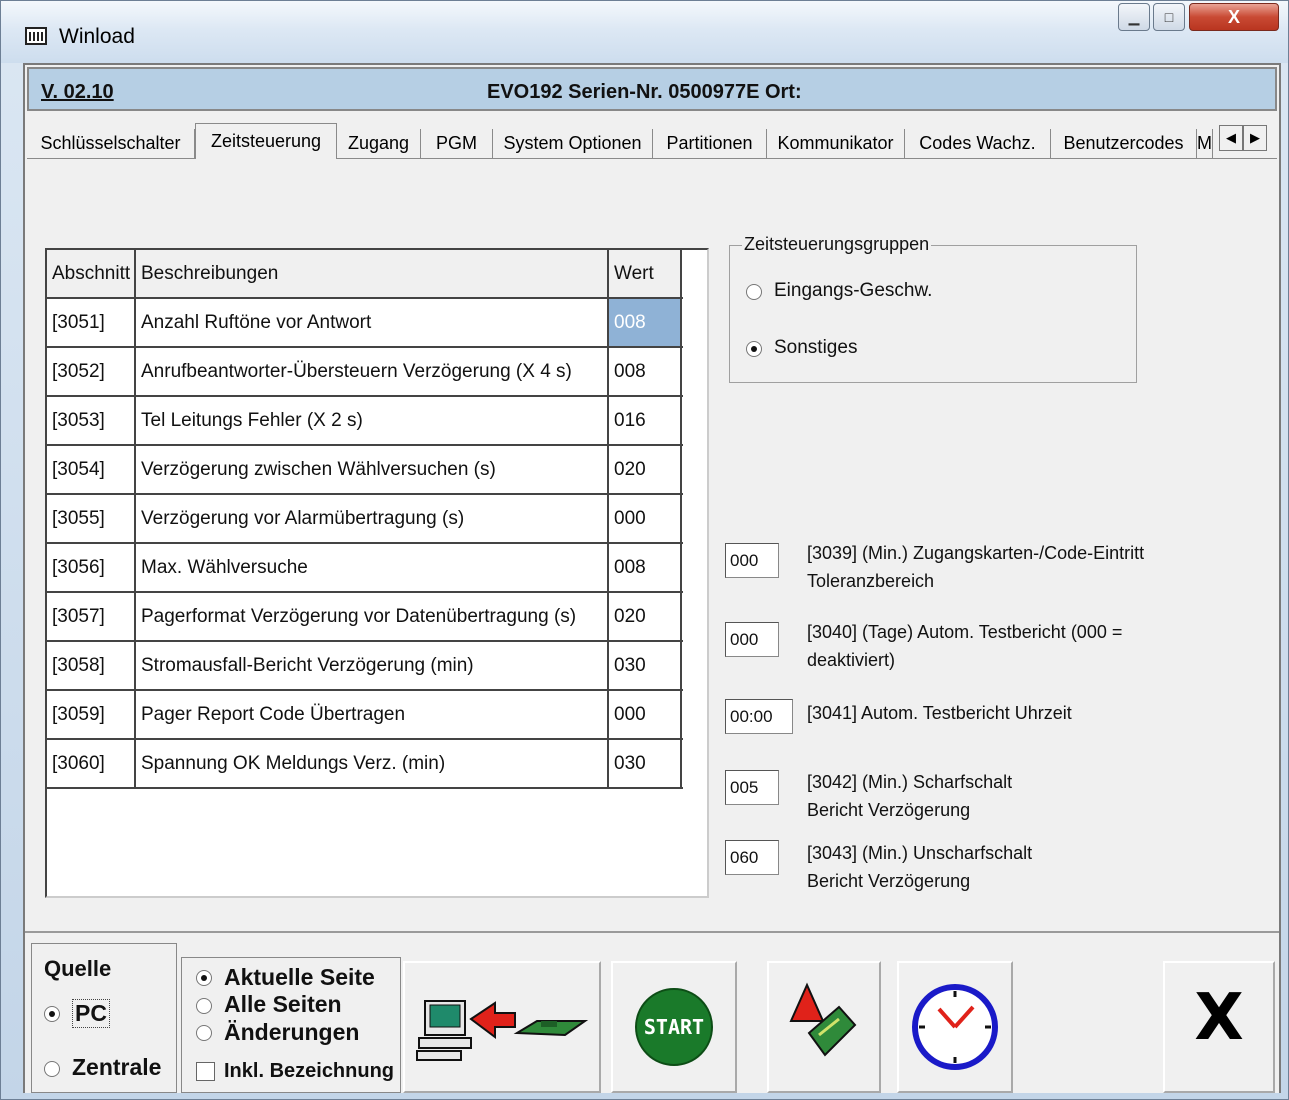 The height and width of the screenshot is (1100, 1289). I want to click on close-button: X, so click(1219, 1027).